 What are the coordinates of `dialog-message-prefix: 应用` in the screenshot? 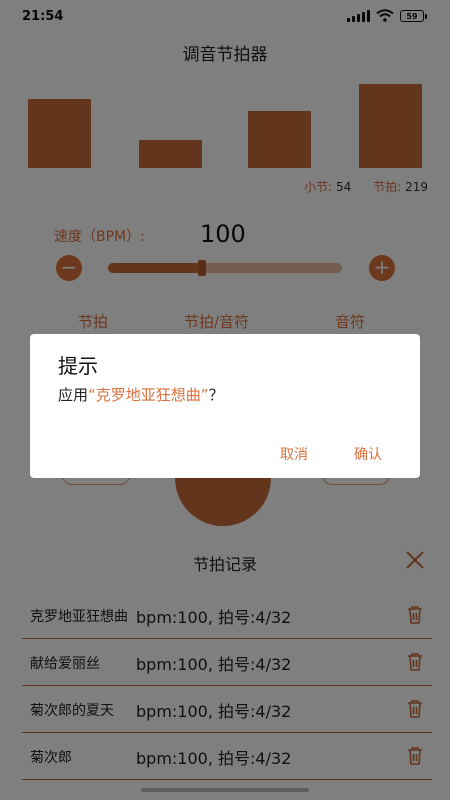 It's located at (73, 395).